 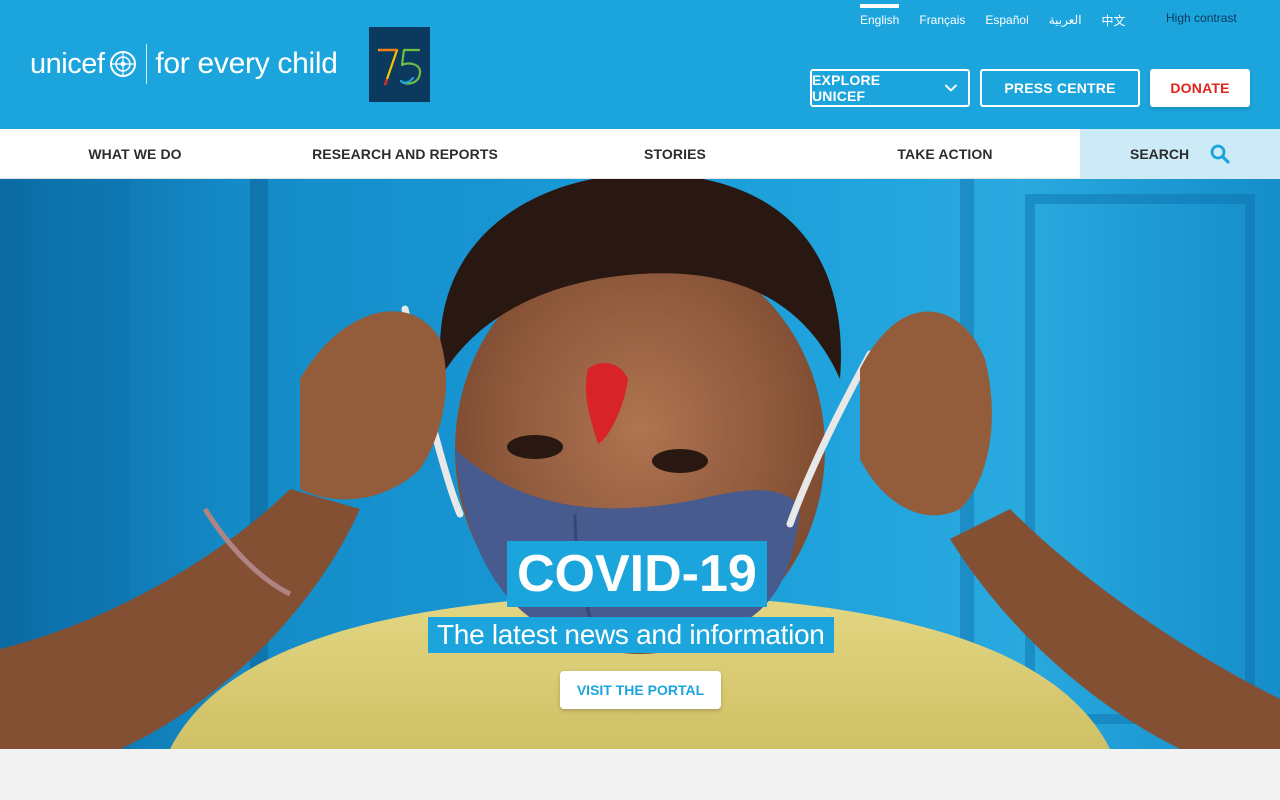 I want to click on search-button: SEARCH, so click(x=1180, y=154).